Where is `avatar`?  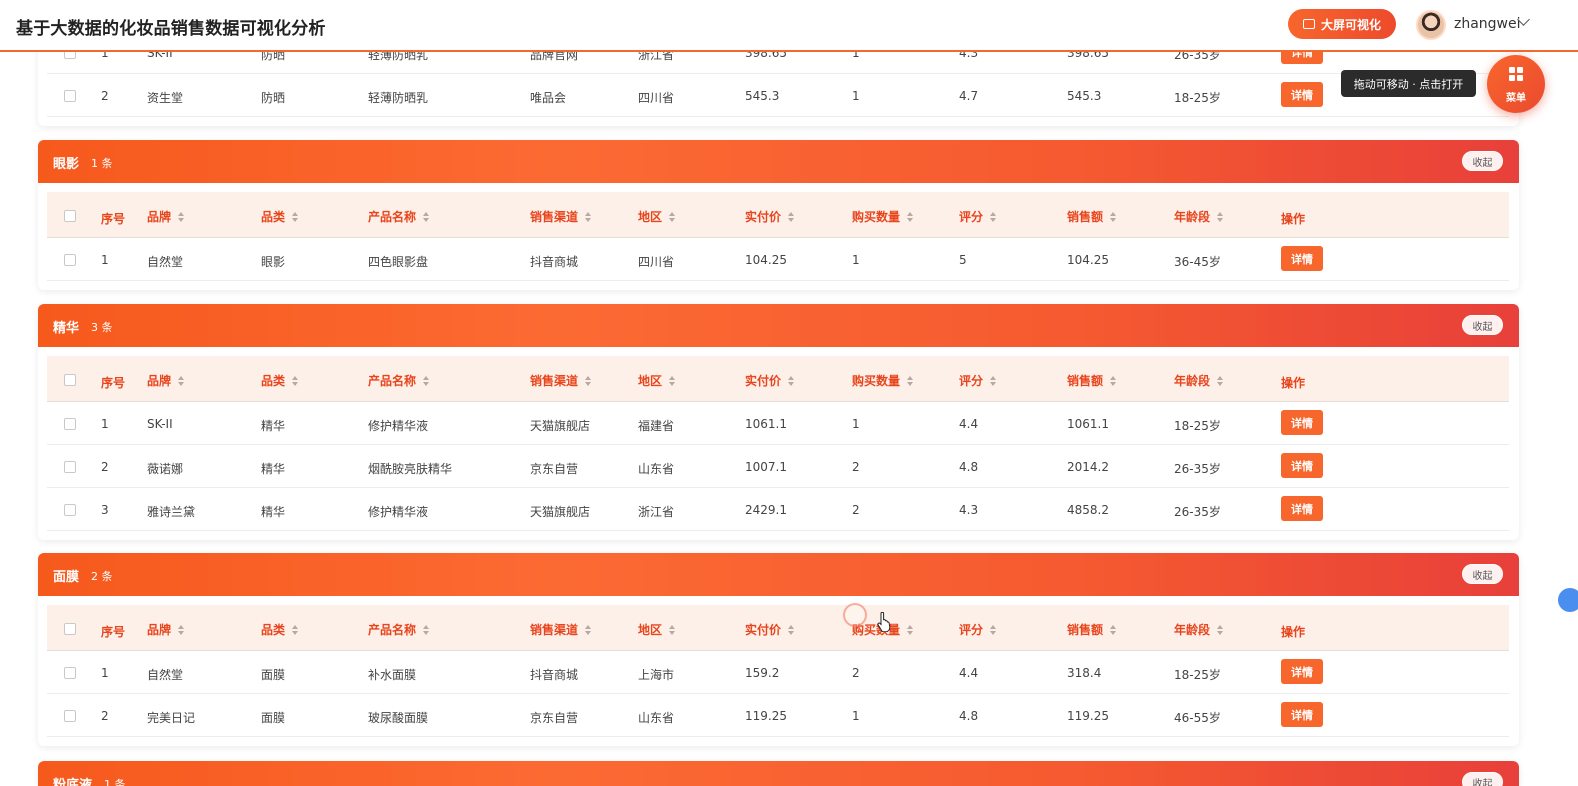
avatar is located at coordinates (1431, 25).